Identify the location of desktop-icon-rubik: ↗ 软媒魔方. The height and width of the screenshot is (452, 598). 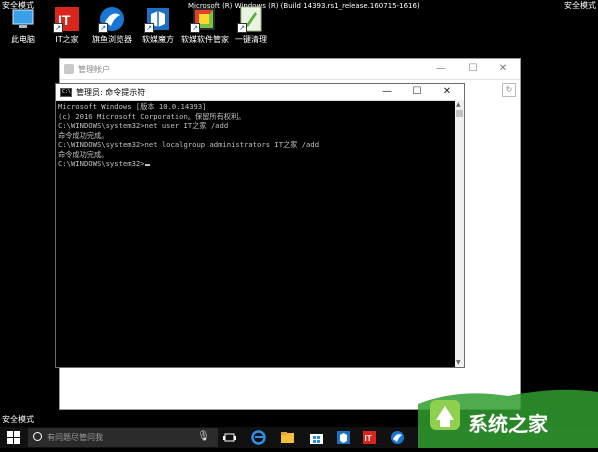
(158, 25).